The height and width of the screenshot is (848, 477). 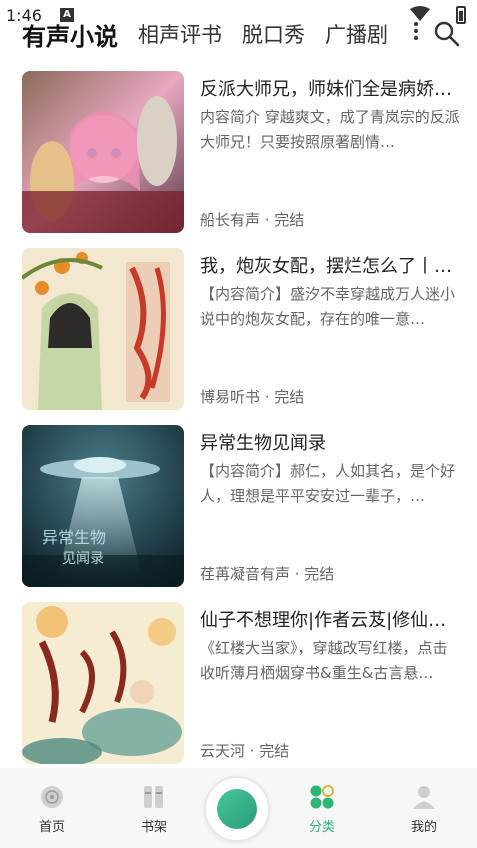 What do you see at coordinates (273, 34) in the screenshot?
I see `tab-talk-show: 脱口秀` at bounding box center [273, 34].